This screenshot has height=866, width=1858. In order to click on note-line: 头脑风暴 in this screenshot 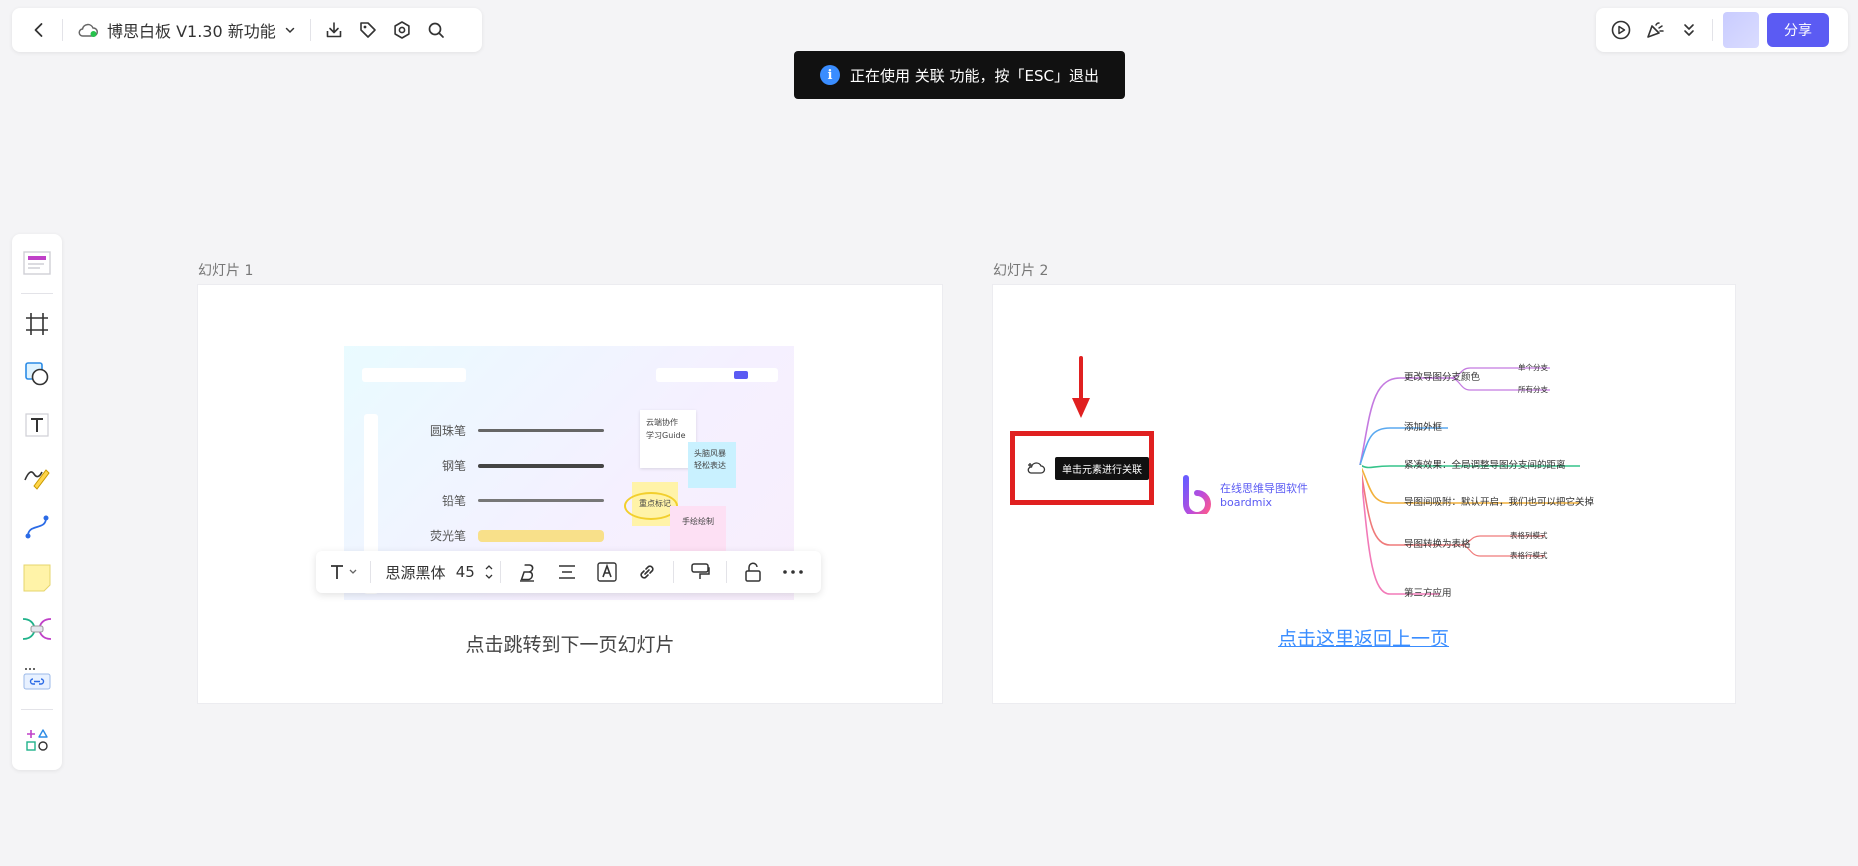, I will do `click(710, 453)`.